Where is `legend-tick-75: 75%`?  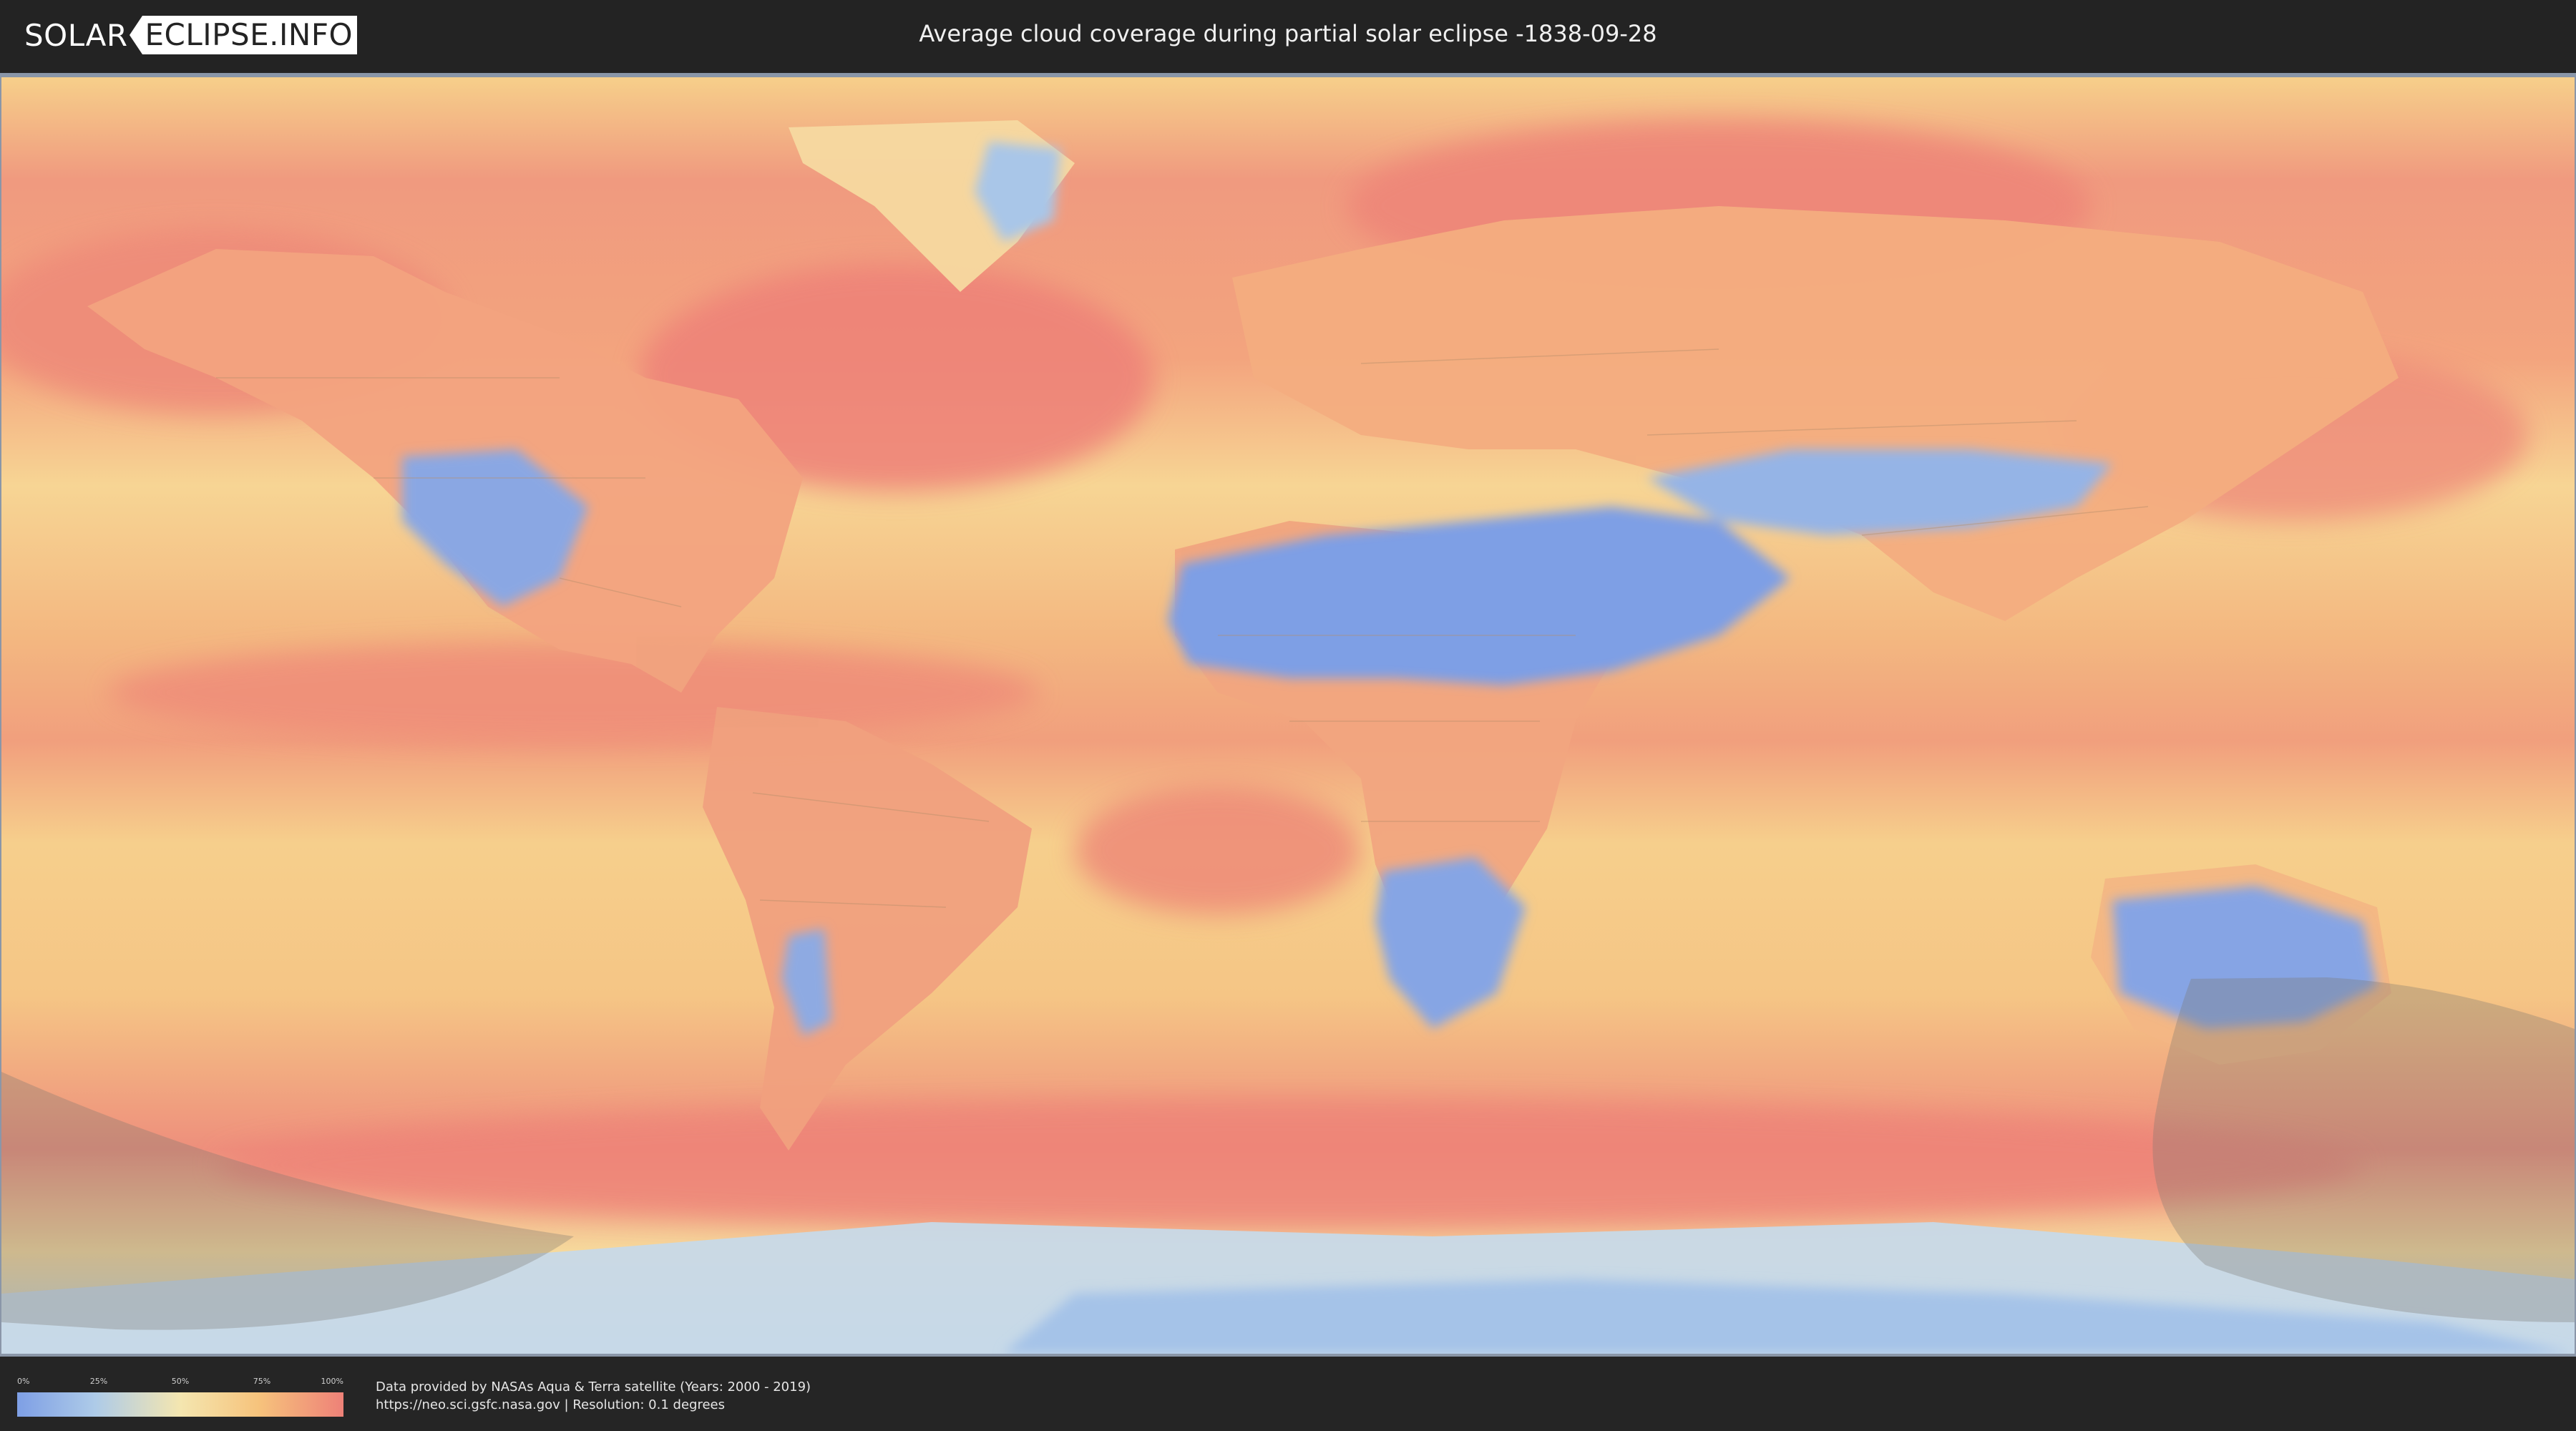 legend-tick-75: 75% is located at coordinates (262, 1382).